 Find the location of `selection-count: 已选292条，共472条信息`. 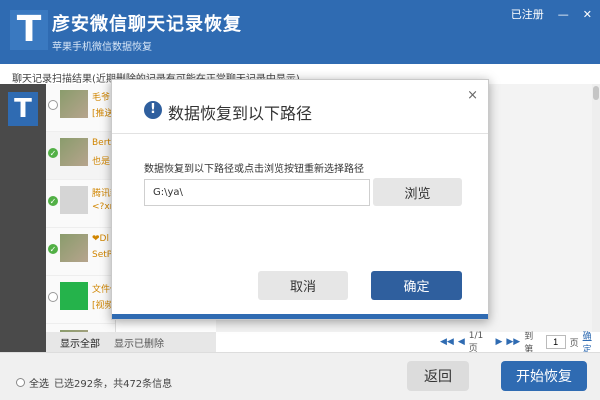

selection-count: 已选292条，共472条信息 is located at coordinates (113, 384).